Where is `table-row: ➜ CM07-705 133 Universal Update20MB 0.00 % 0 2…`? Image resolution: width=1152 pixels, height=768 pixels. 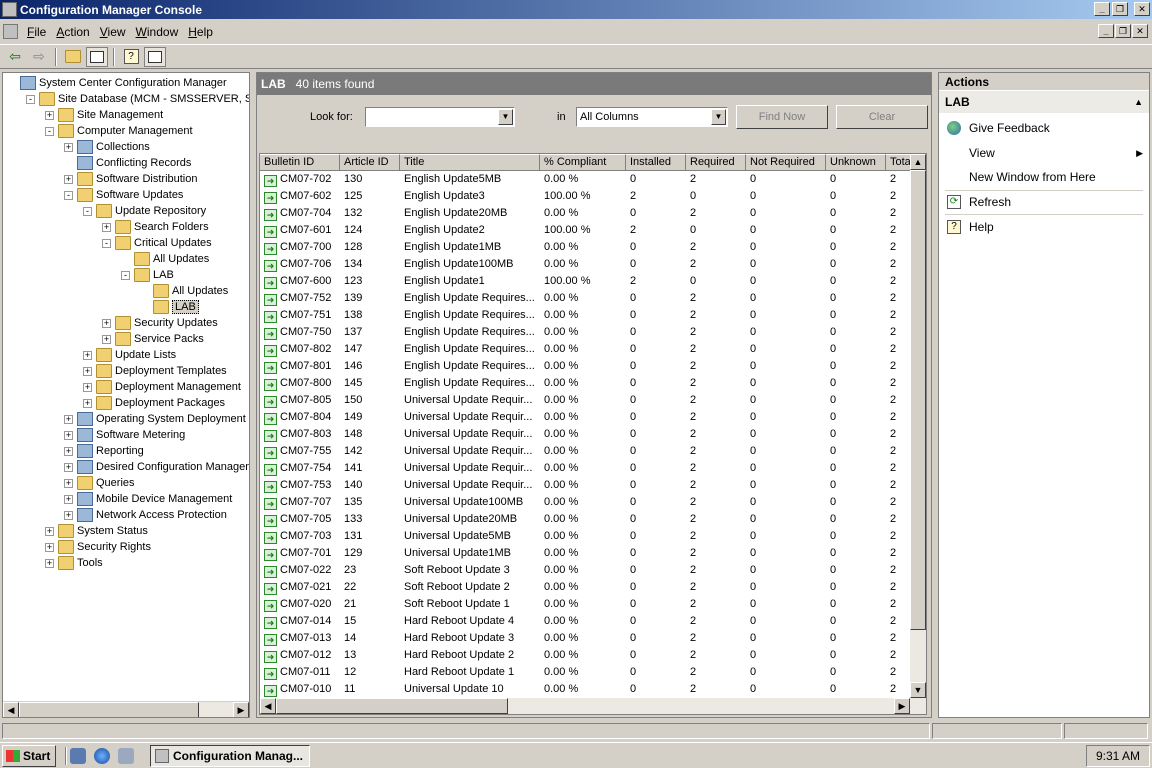 table-row: ➜ CM07-705 133 Universal Update20MB 0.00 % 0 2… is located at coordinates (587, 519).